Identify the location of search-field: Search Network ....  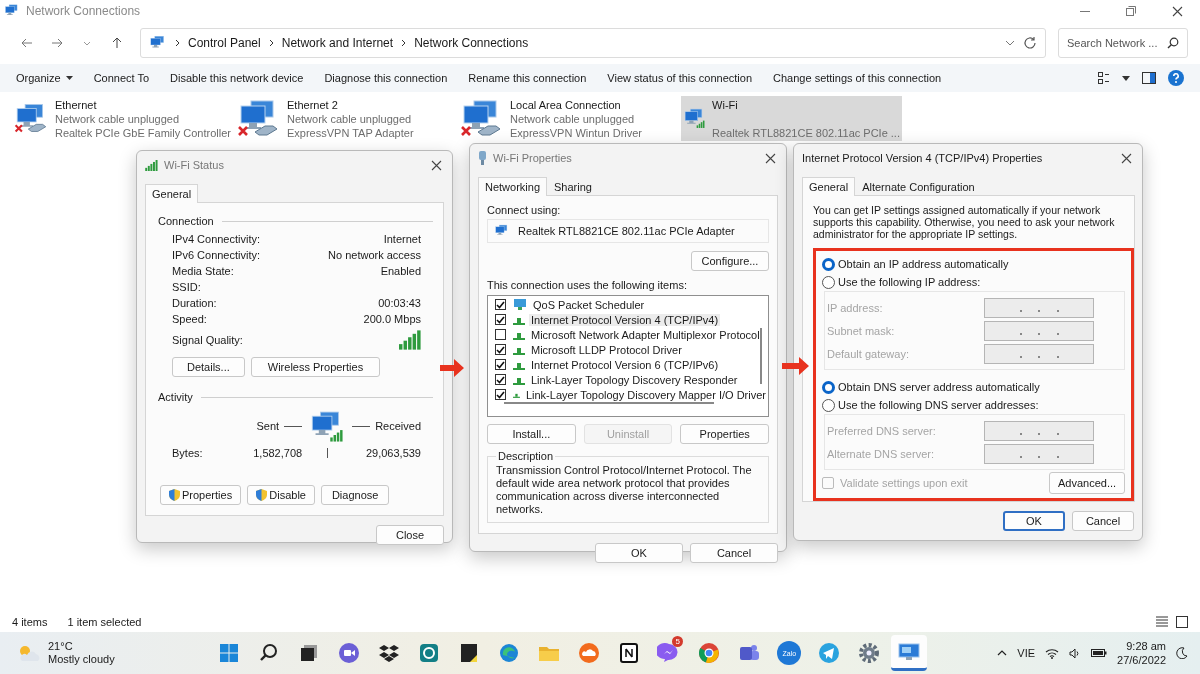
(1123, 43).